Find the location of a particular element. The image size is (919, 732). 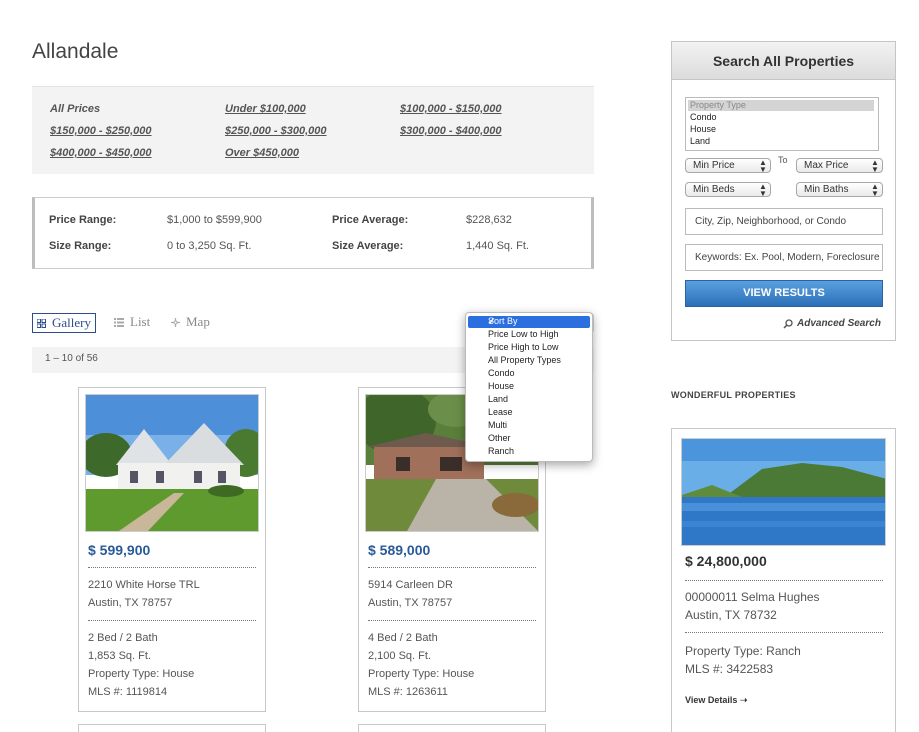

view-results-button: VIEW RESULTS is located at coordinates (784, 293).